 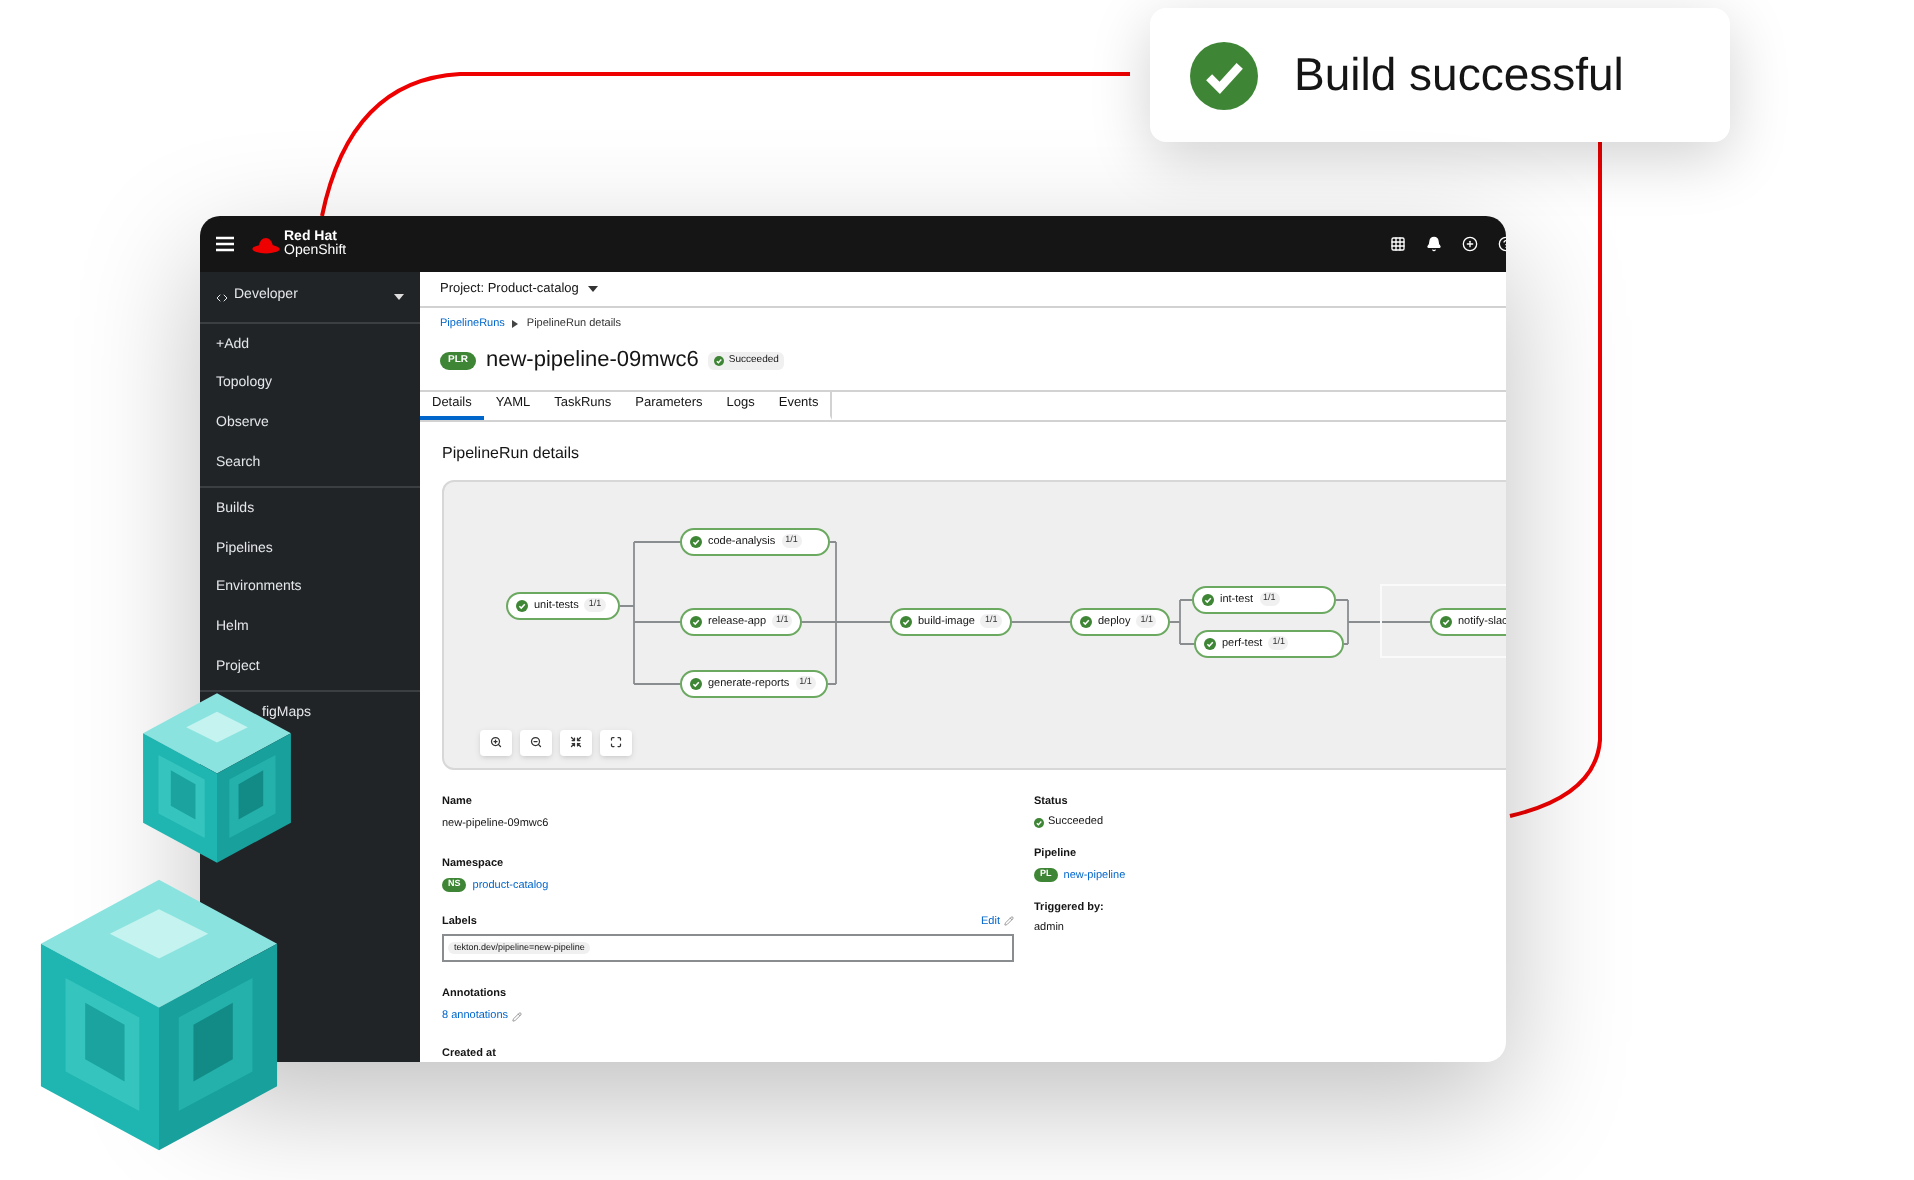 What do you see at coordinates (515, 324) in the screenshot?
I see `chevron-icon` at bounding box center [515, 324].